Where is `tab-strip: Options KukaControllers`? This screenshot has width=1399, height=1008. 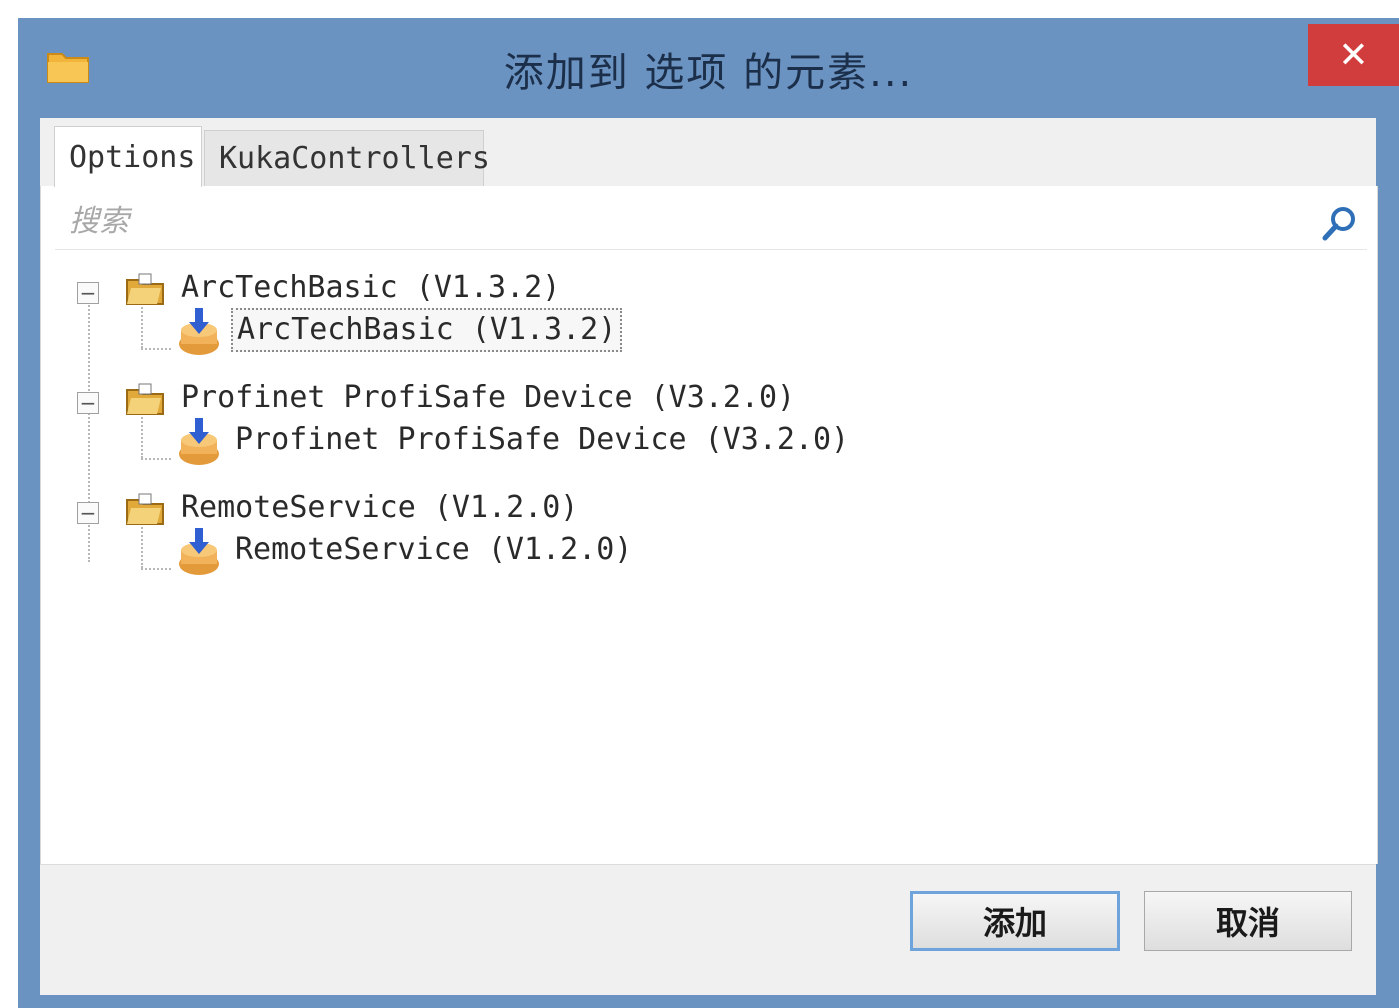 tab-strip: Options KukaControllers is located at coordinates (708, 152).